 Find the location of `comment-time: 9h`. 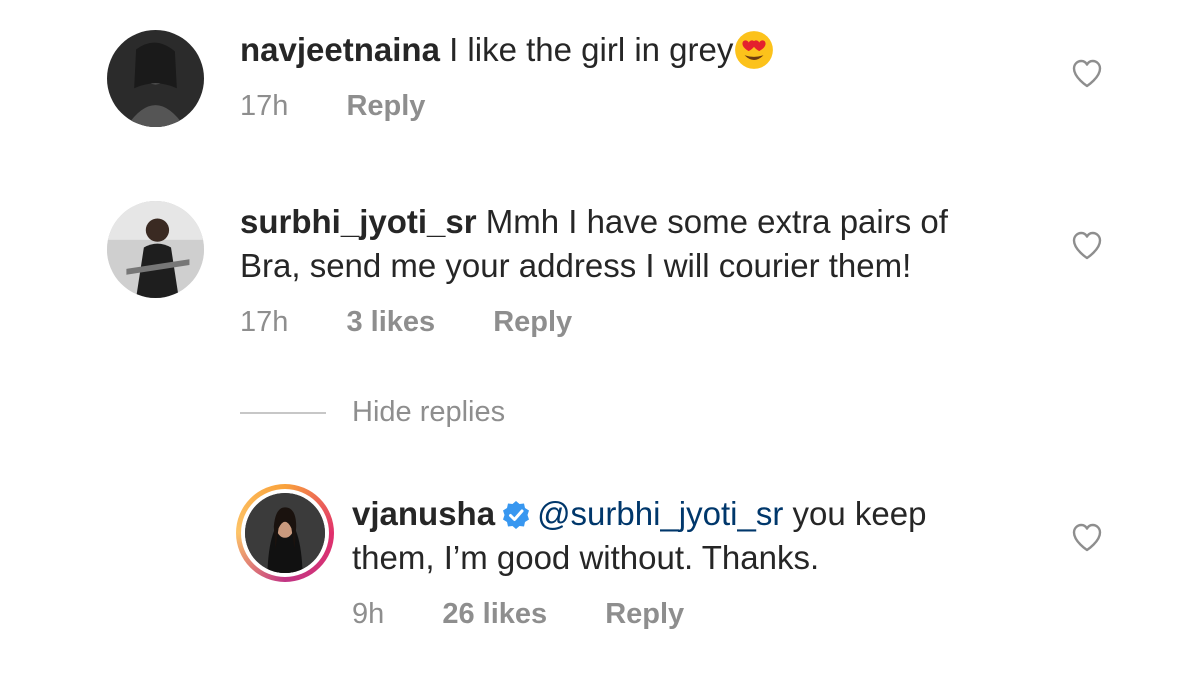

comment-time: 9h is located at coordinates (368, 614).